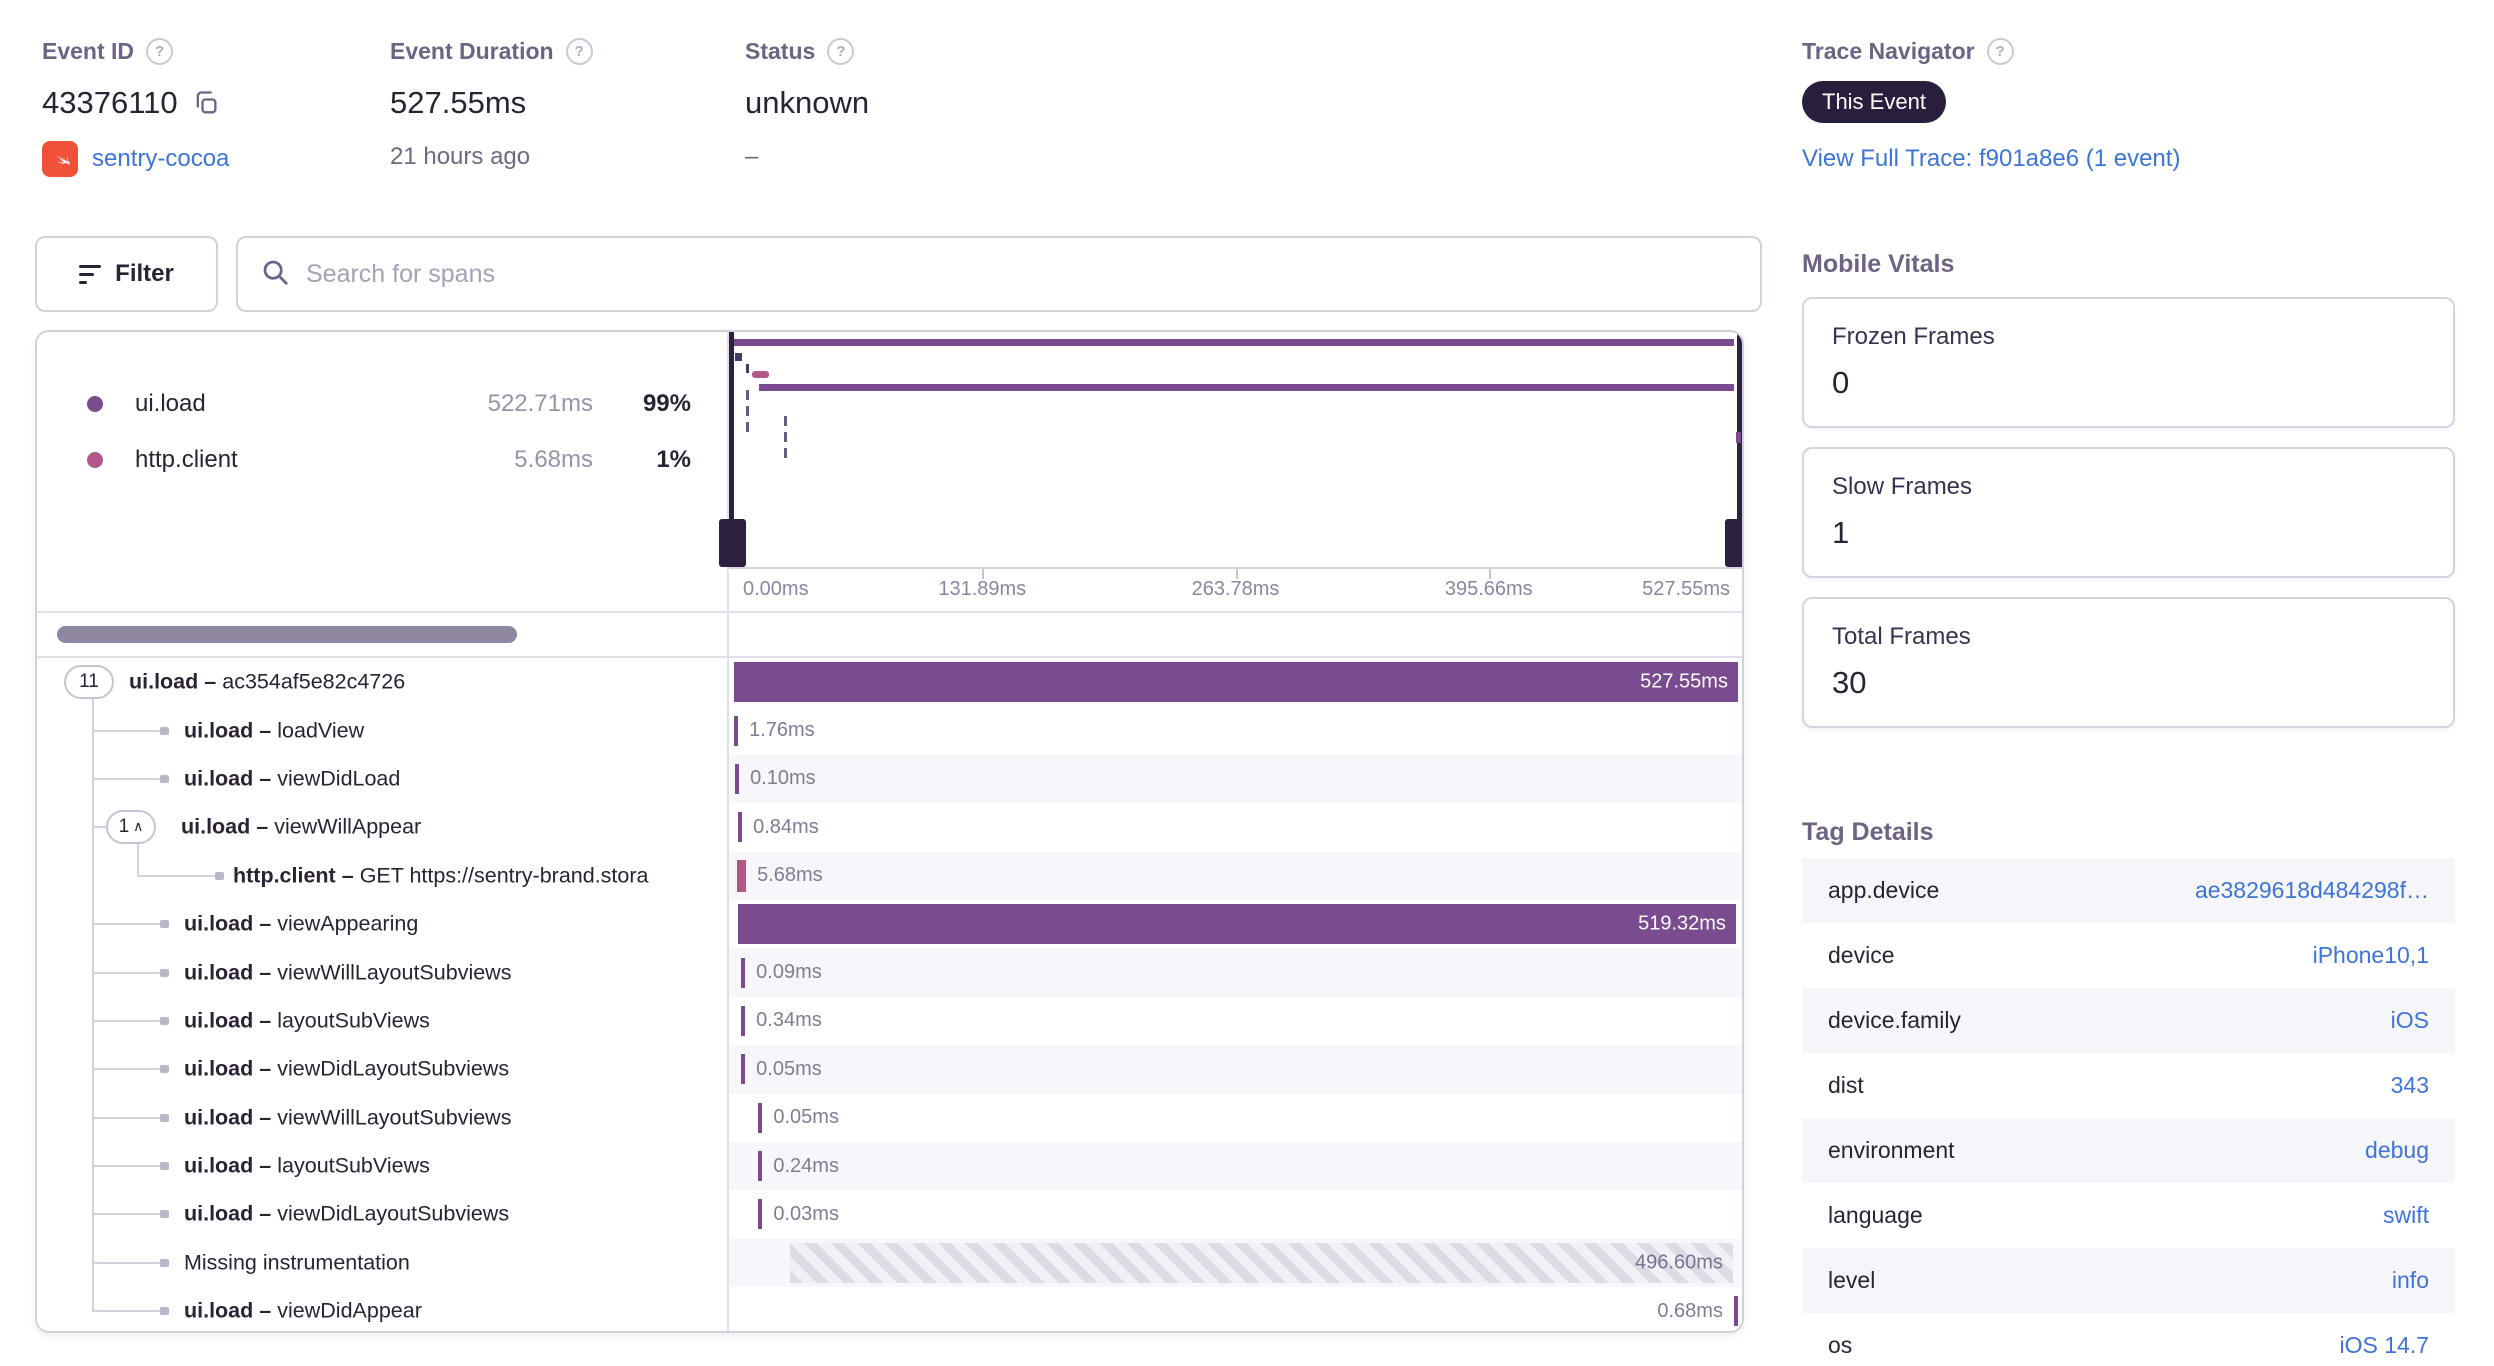 This screenshot has height=1366, width=2494. I want to click on chevron-up-icon: ∧, so click(138, 825).